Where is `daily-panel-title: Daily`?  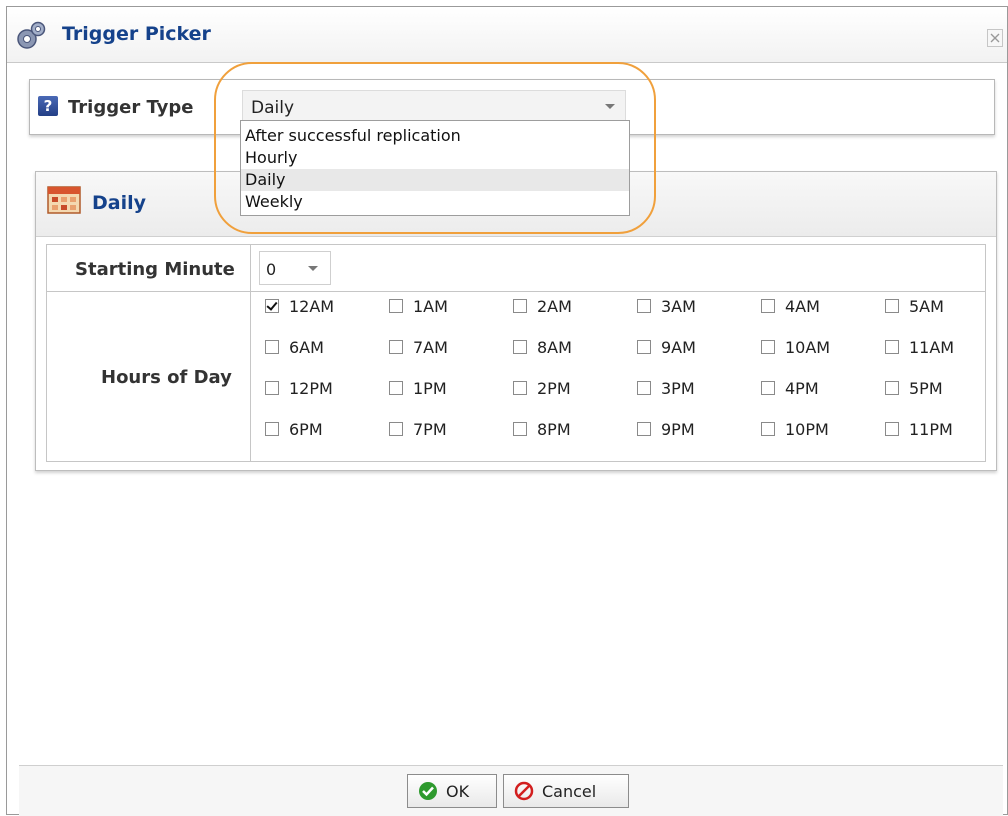
daily-panel-title: Daily is located at coordinates (119, 203).